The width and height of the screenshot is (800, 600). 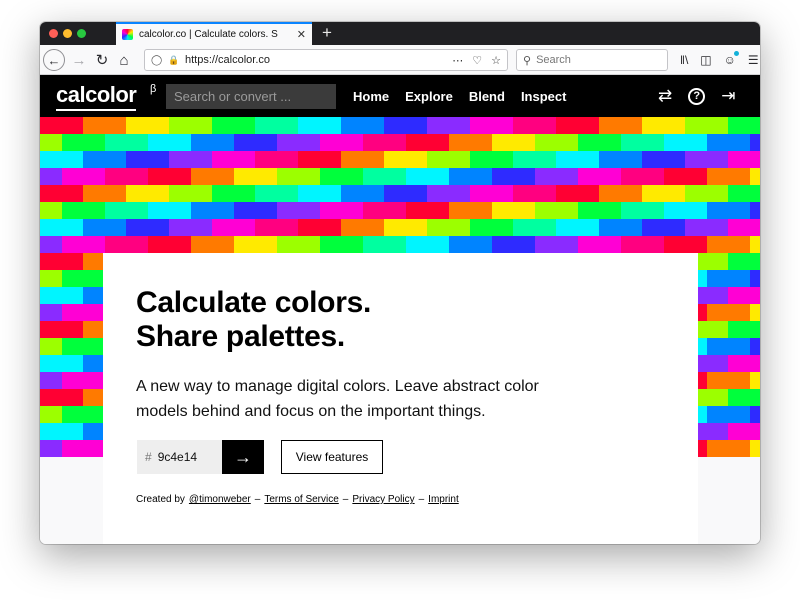 What do you see at coordinates (173, 60) in the screenshot?
I see `lock-icon: 🔒` at bounding box center [173, 60].